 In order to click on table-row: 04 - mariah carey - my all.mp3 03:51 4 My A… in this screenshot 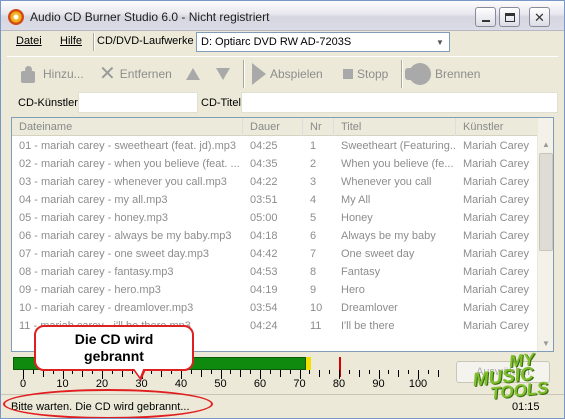, I will do `click(275, 200)`.